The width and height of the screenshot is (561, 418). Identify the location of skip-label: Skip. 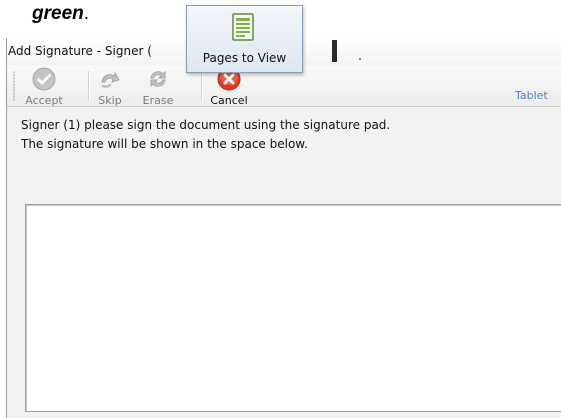
(110, 100).